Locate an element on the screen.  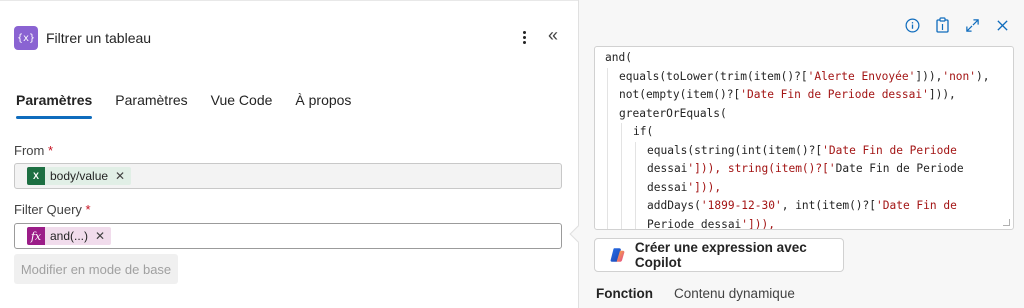
code-text: dessai'])), is located at coordinates (684, 187).